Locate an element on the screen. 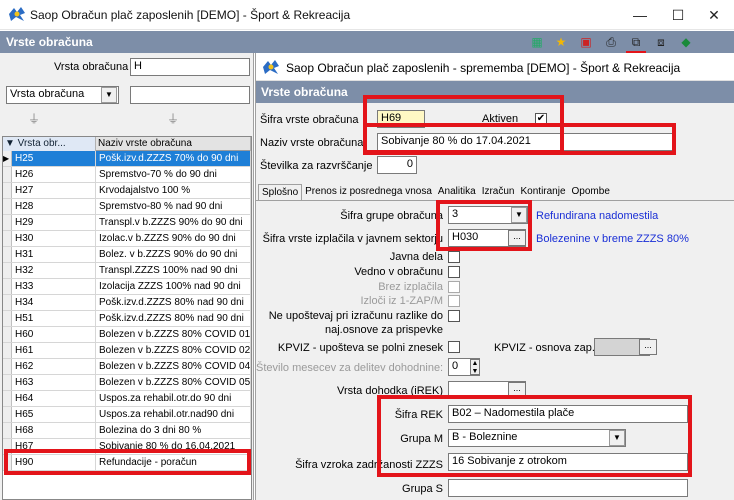 The width and height of the screenshot is (734, 500). close-button: ✕ is located at coordinates (714, 15).